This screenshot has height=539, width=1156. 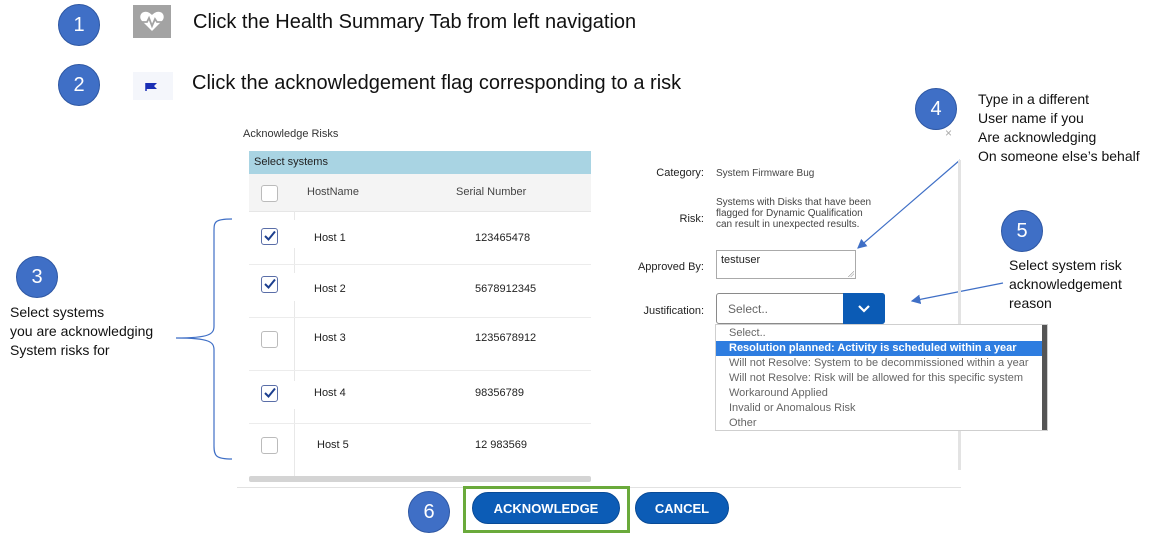 I want to click on chevron-down-icon, so click(x=864, y=308).